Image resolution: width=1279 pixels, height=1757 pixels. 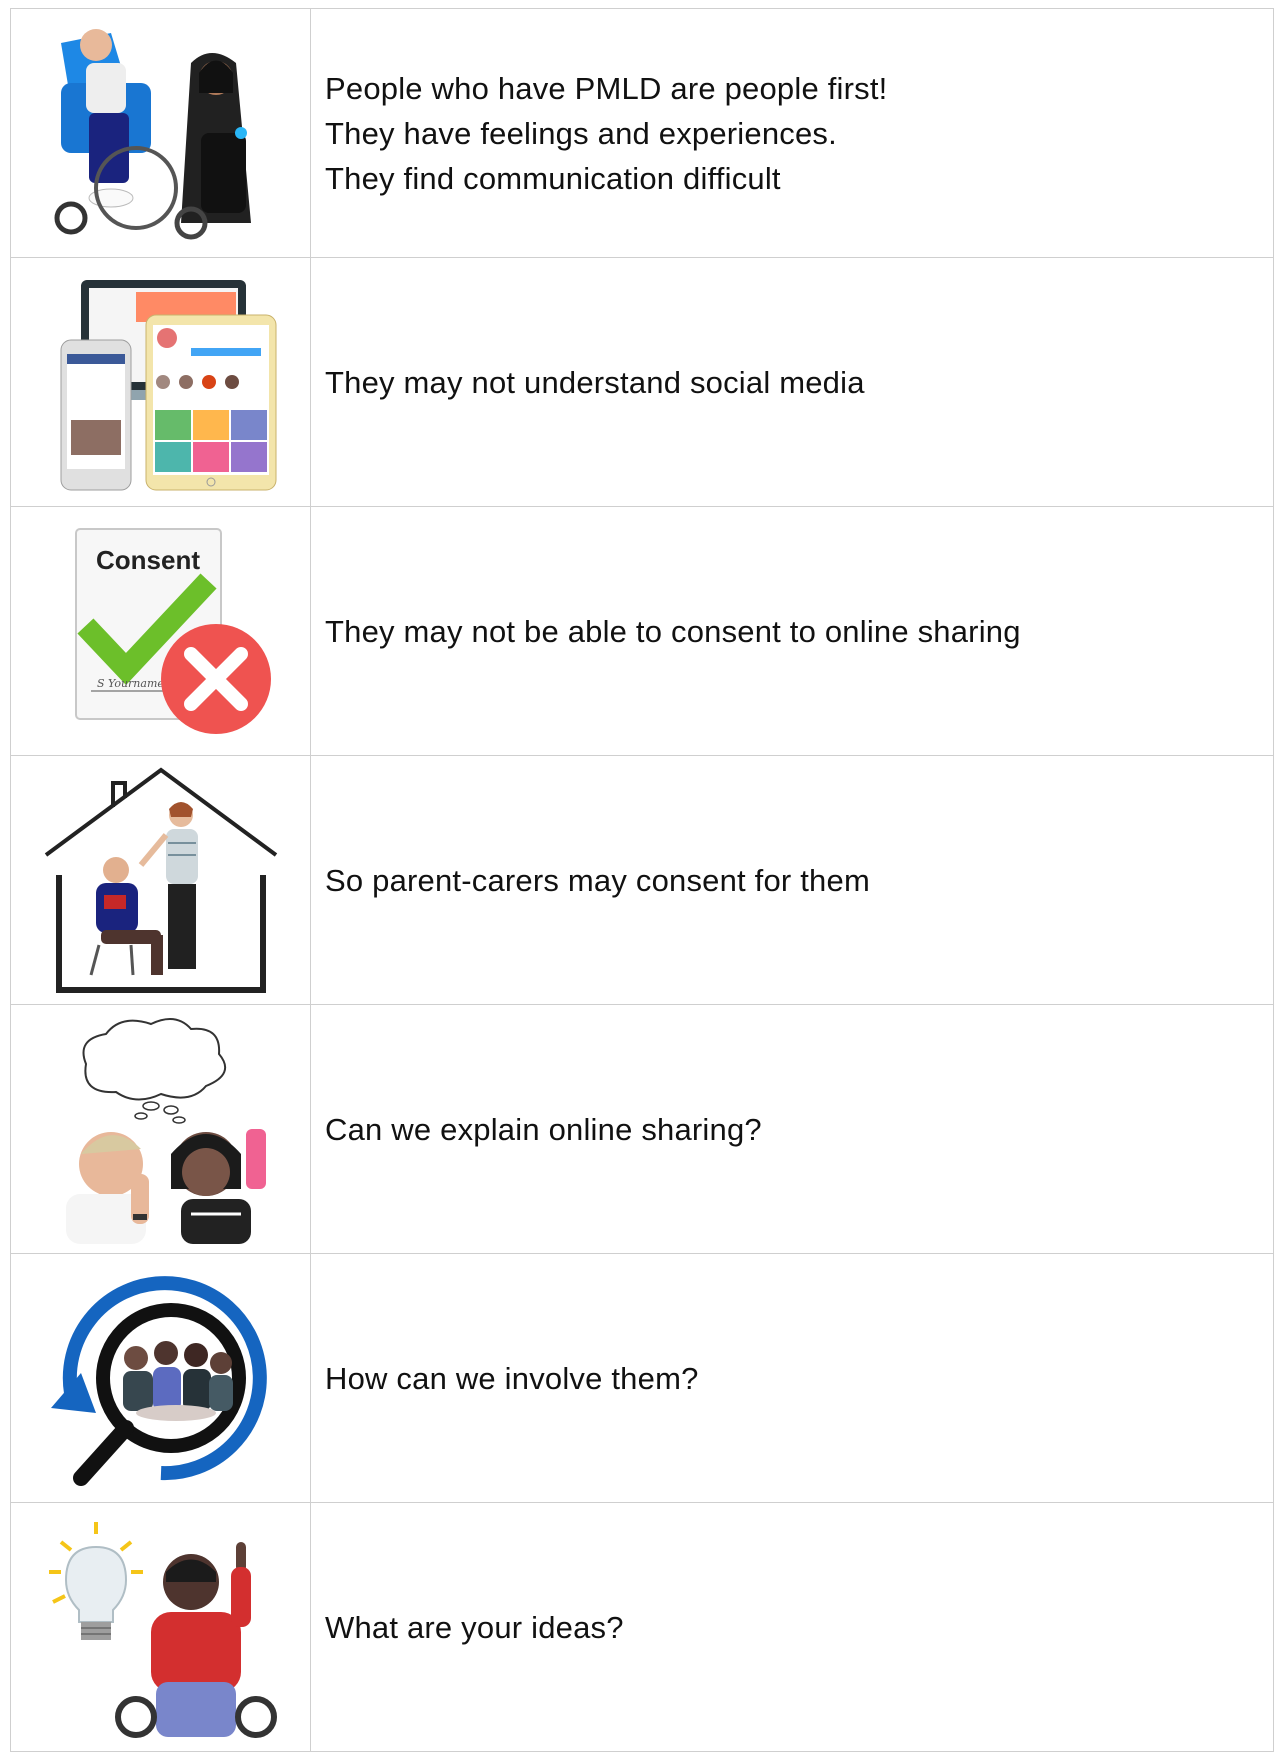 What do you see at coordinates (512, 1378) in the screenshot?
I see `row-text-line: How can we involve them?` at bounding box center [512, 1378].